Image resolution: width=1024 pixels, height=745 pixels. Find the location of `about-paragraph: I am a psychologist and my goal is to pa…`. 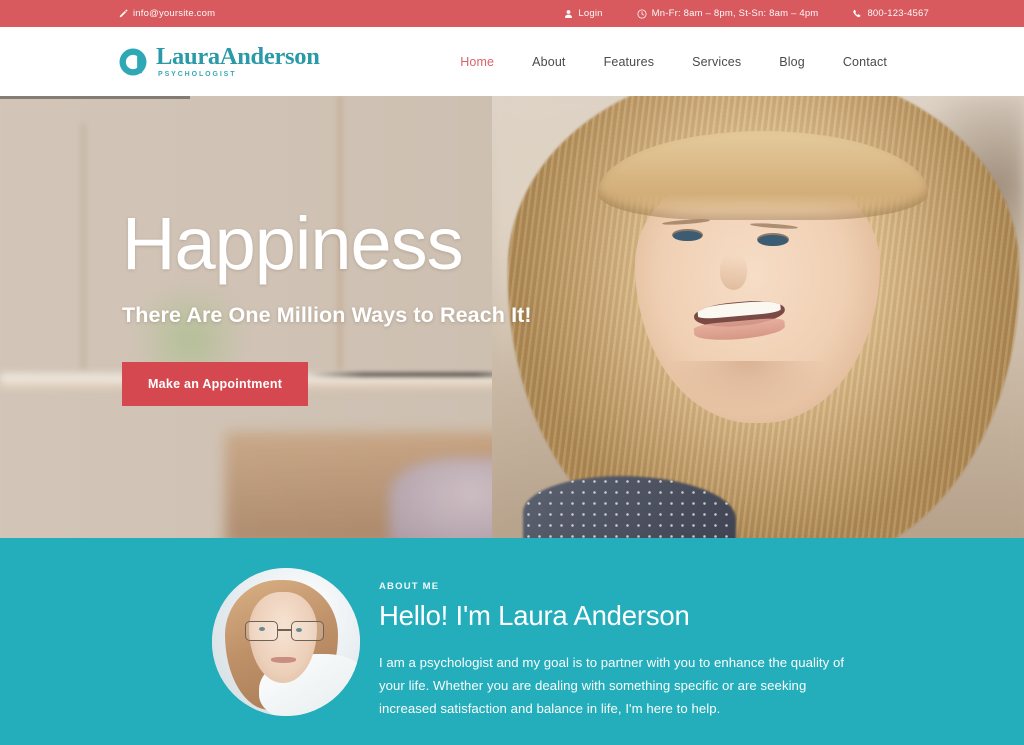

about-paragraph: I am a psychologist and my goal is to pa… is located at coordinates (612, 685).